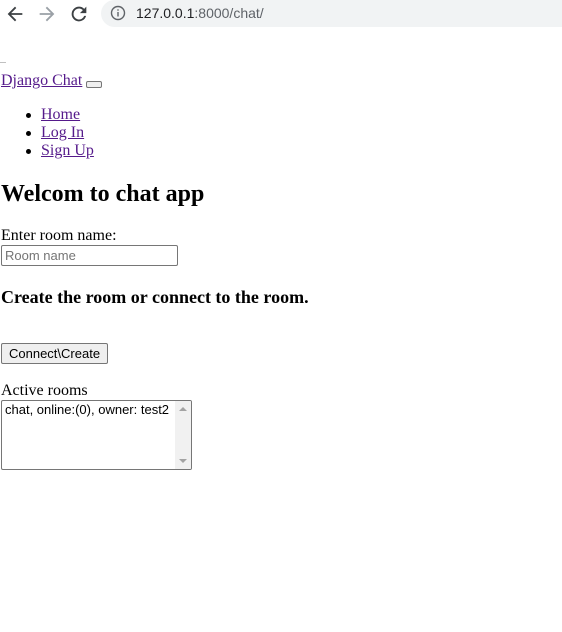  What do you see at coordinates (89, 255) in the screenshot?
I see `room-name-input` at bounding box center [89, 255].